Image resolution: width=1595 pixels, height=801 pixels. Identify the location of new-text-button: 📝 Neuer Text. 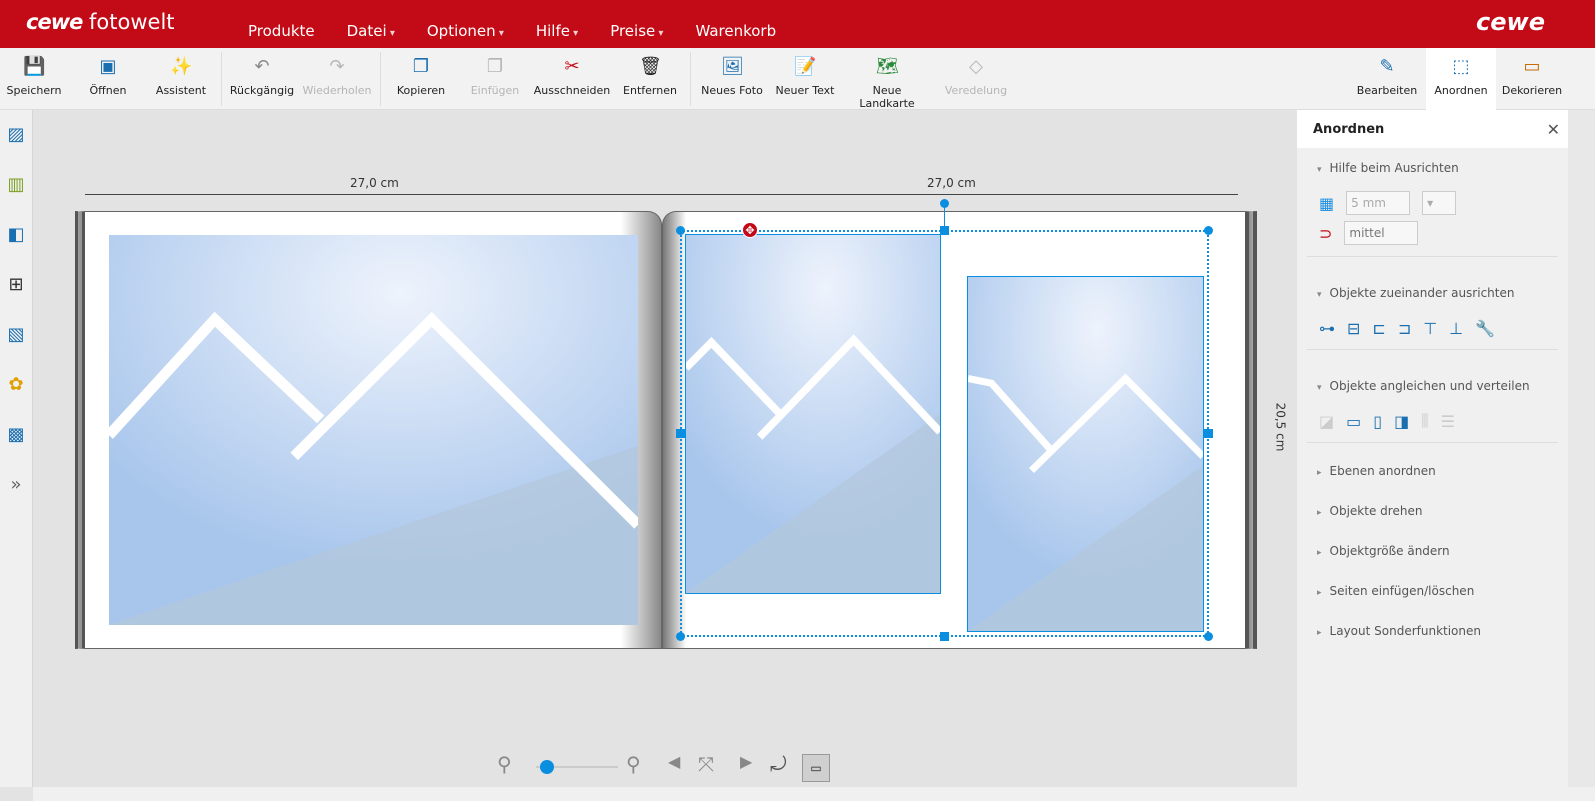
(805, 79).